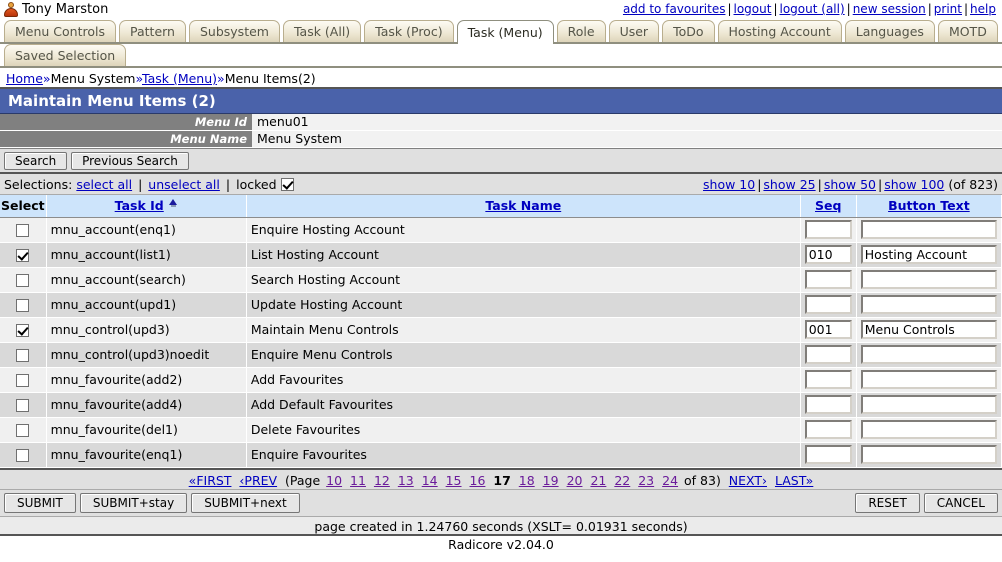  Describe the element at coordinates (40, 502) in the screenshot. I see `submit-button: SUBMIT` at that location.